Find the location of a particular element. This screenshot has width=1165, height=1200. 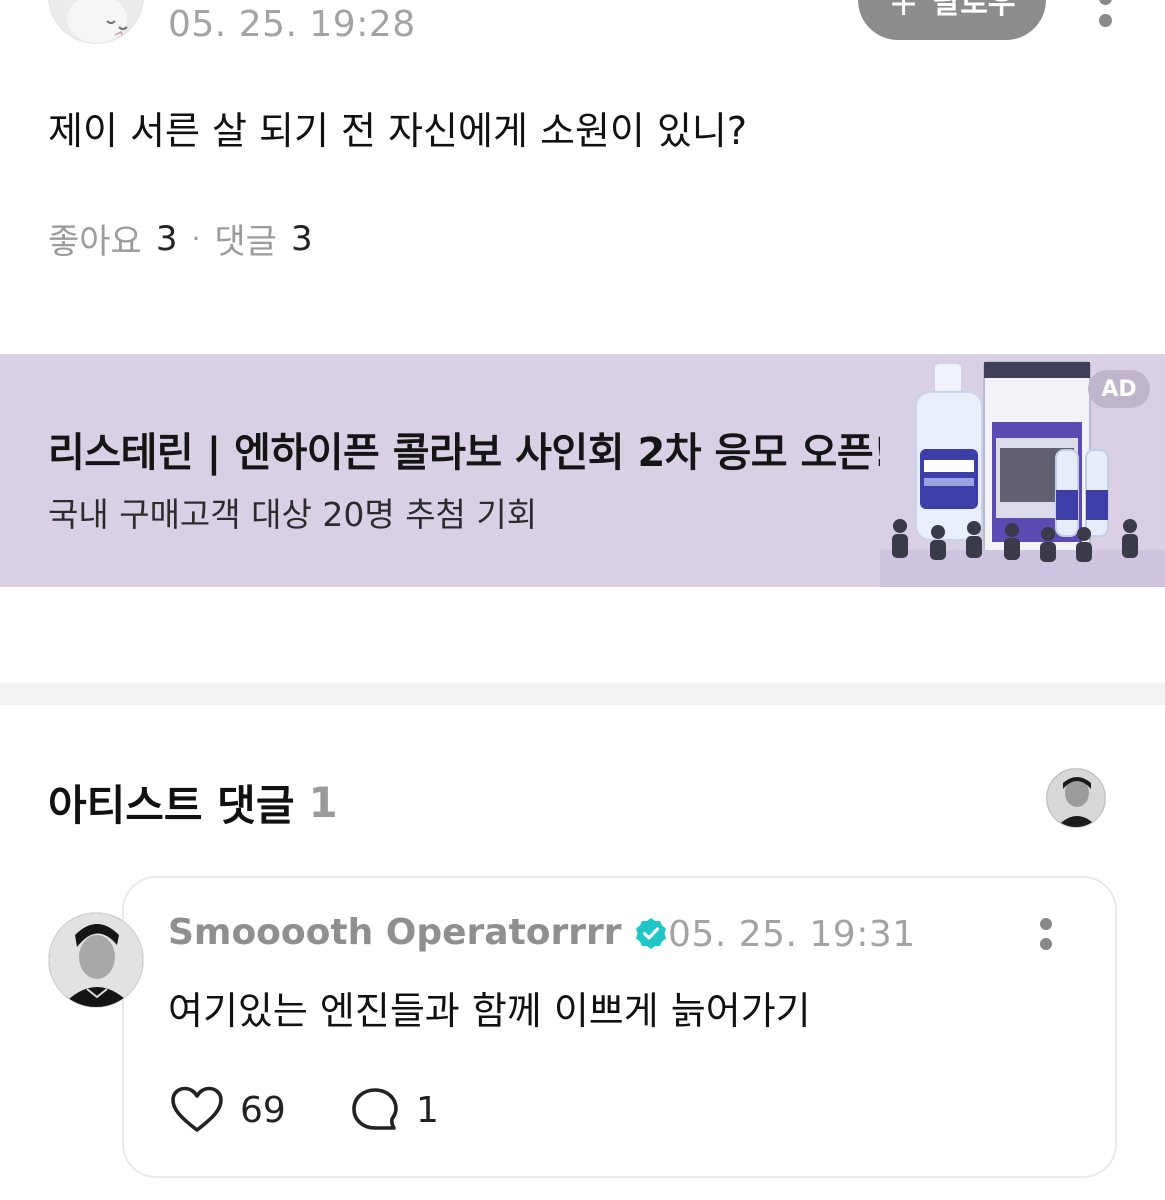

comment-author: Smooooth Operatorrrr is located at coordinates (418, 932).